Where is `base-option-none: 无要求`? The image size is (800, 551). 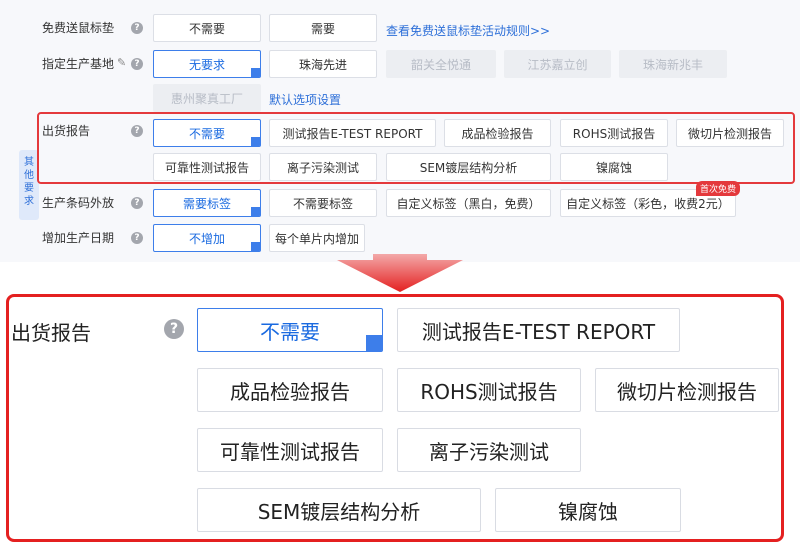 base-option-none: 无要求 is located at coordinates (207, 64).